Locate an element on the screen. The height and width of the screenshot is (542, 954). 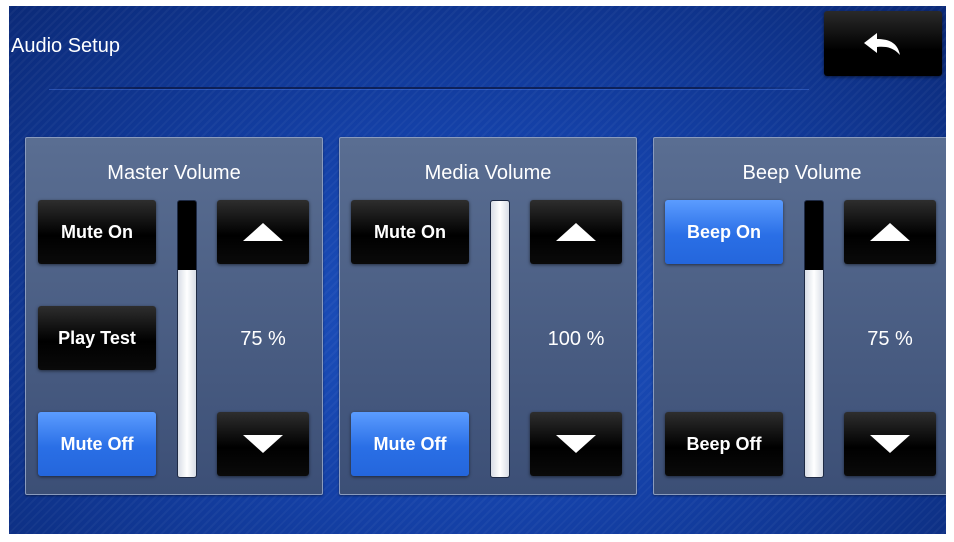
media-volume-bar-fill is located at coordinates (500, 339).